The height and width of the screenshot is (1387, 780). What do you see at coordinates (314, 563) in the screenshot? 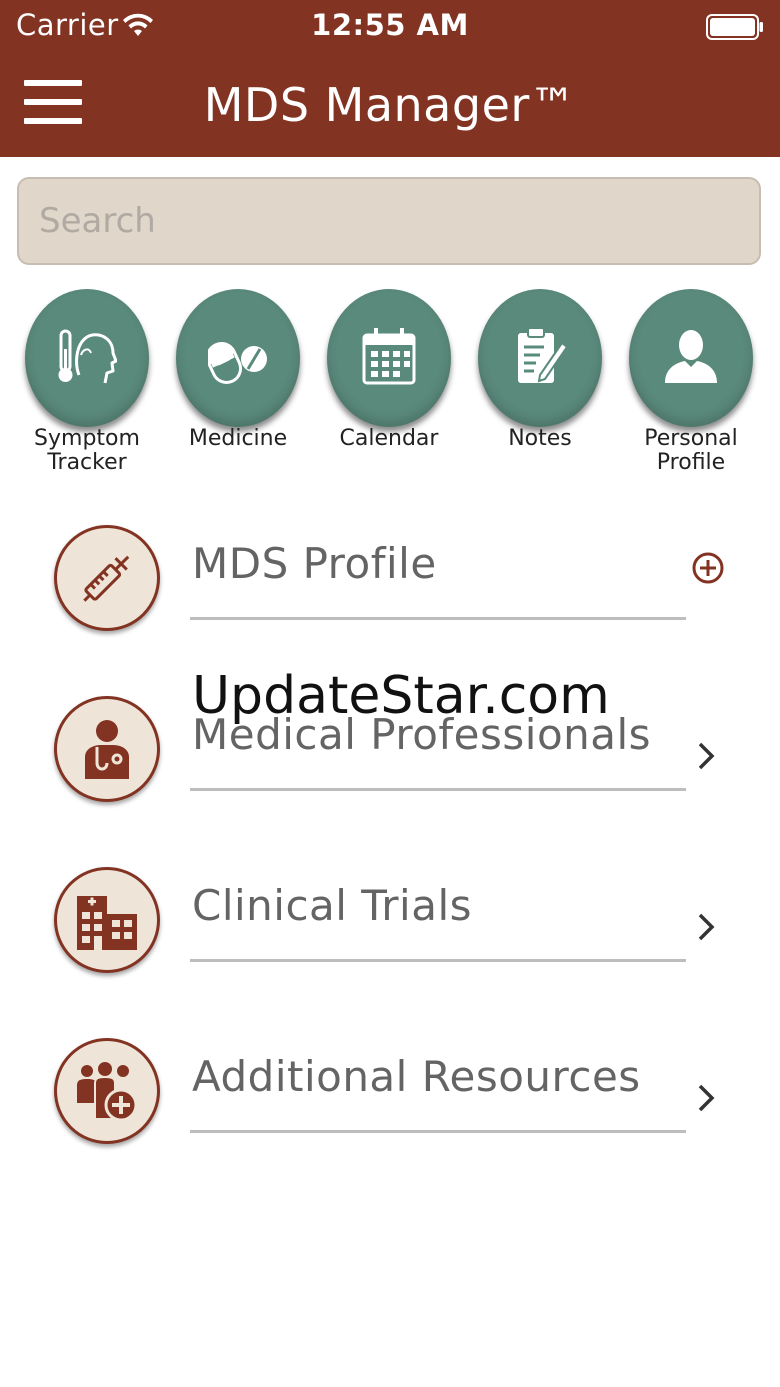
I see `list-item-label: MDS Profile` at bounding box center [314, 563].